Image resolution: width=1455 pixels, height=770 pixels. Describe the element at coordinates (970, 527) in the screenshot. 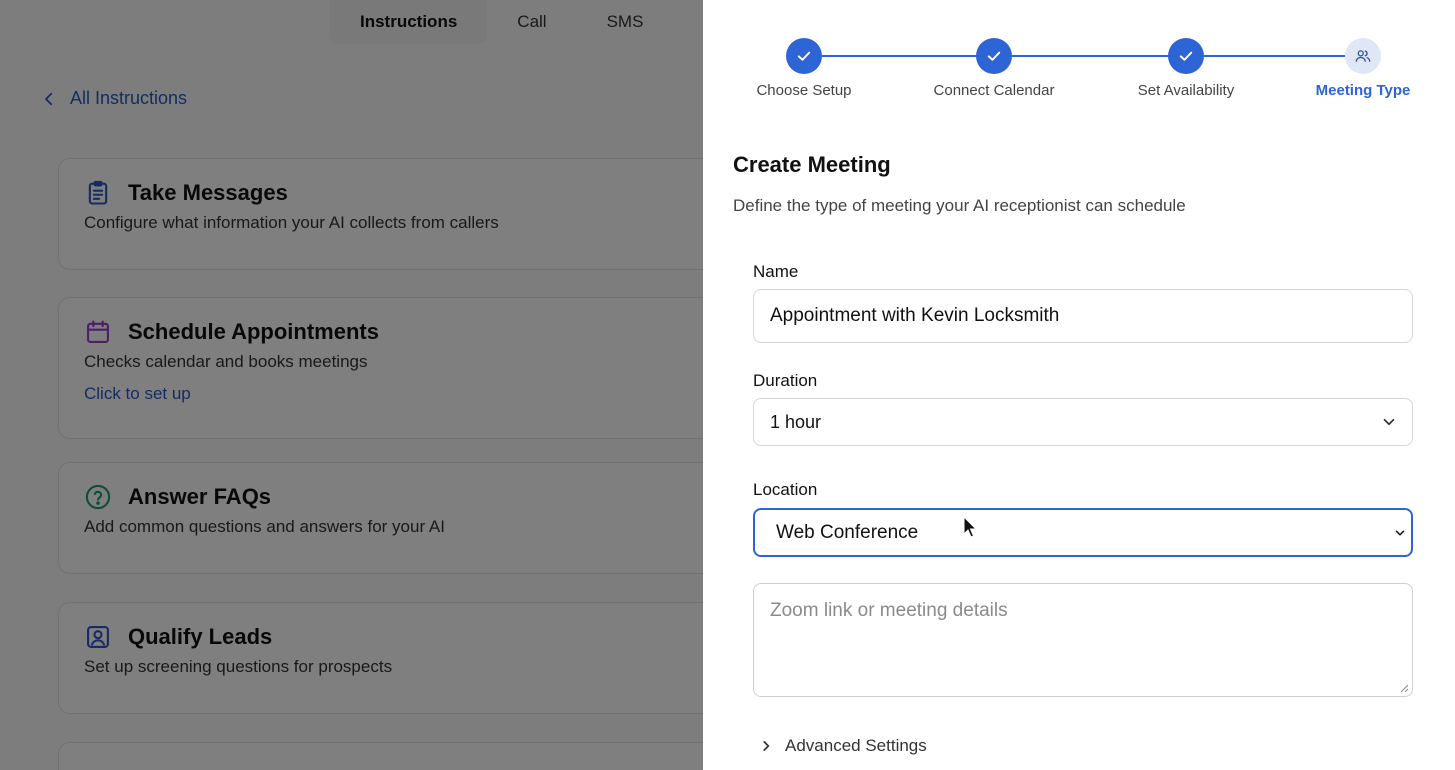

I see `mouse-cursor-icon` at that location.